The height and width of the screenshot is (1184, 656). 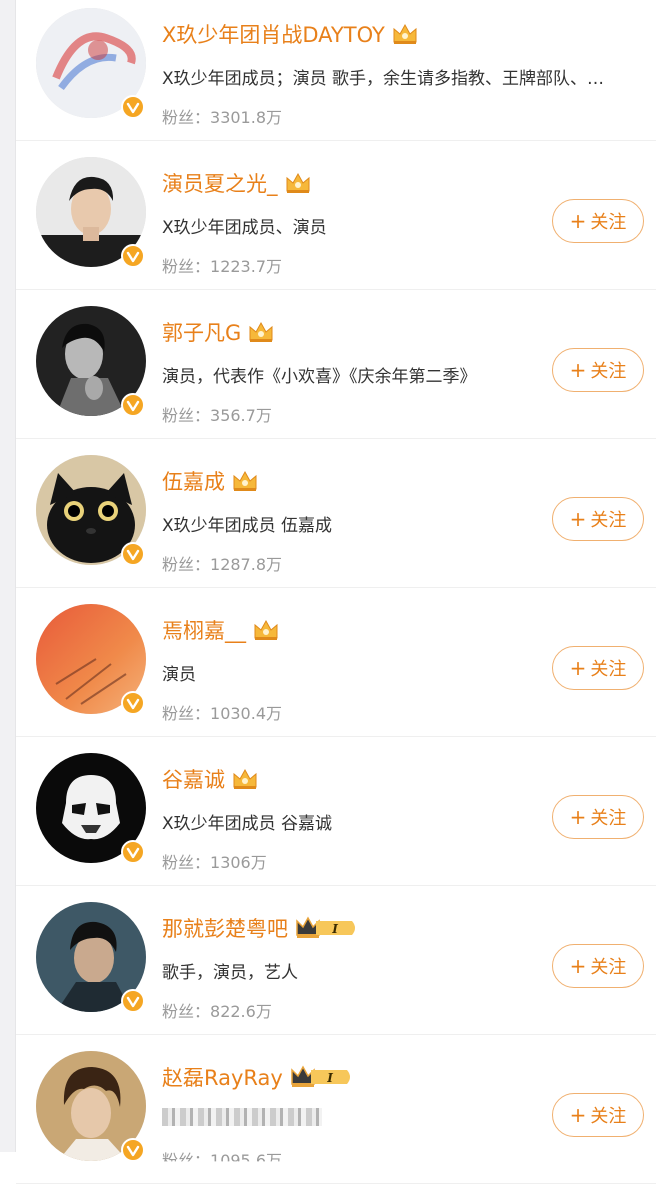 What do you see at coordinates (220, 183) in the screenshot?
I see `user-name: 演员夏之光_` at bounding box center [220, 183].